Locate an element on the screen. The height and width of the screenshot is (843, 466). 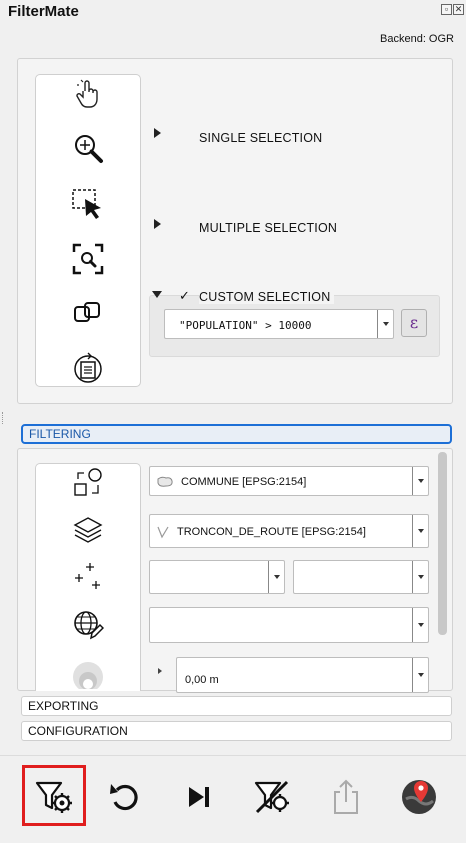
configuration-section-header: CONFIGURATION is located at coordinates (236, 731).